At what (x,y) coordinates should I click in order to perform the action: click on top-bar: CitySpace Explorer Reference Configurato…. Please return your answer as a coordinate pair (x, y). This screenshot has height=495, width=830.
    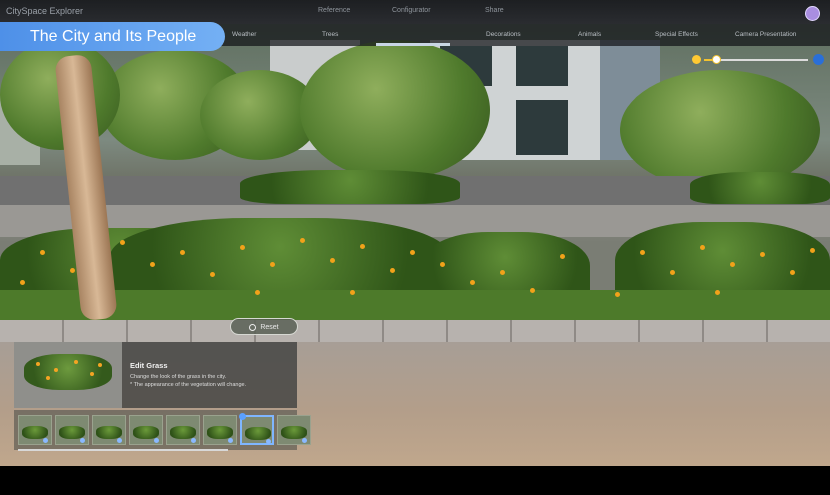
    Looking at the image, I should click on (415, 12).